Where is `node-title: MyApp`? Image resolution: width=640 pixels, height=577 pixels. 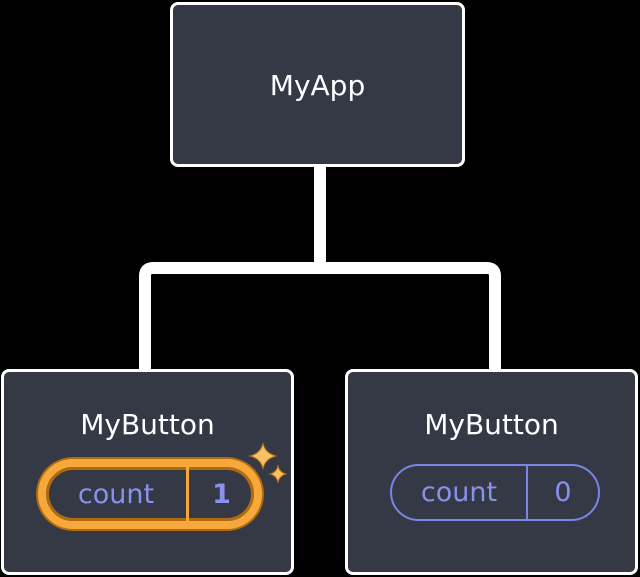 node-title: MyApp is located at coordinates (317, 85).